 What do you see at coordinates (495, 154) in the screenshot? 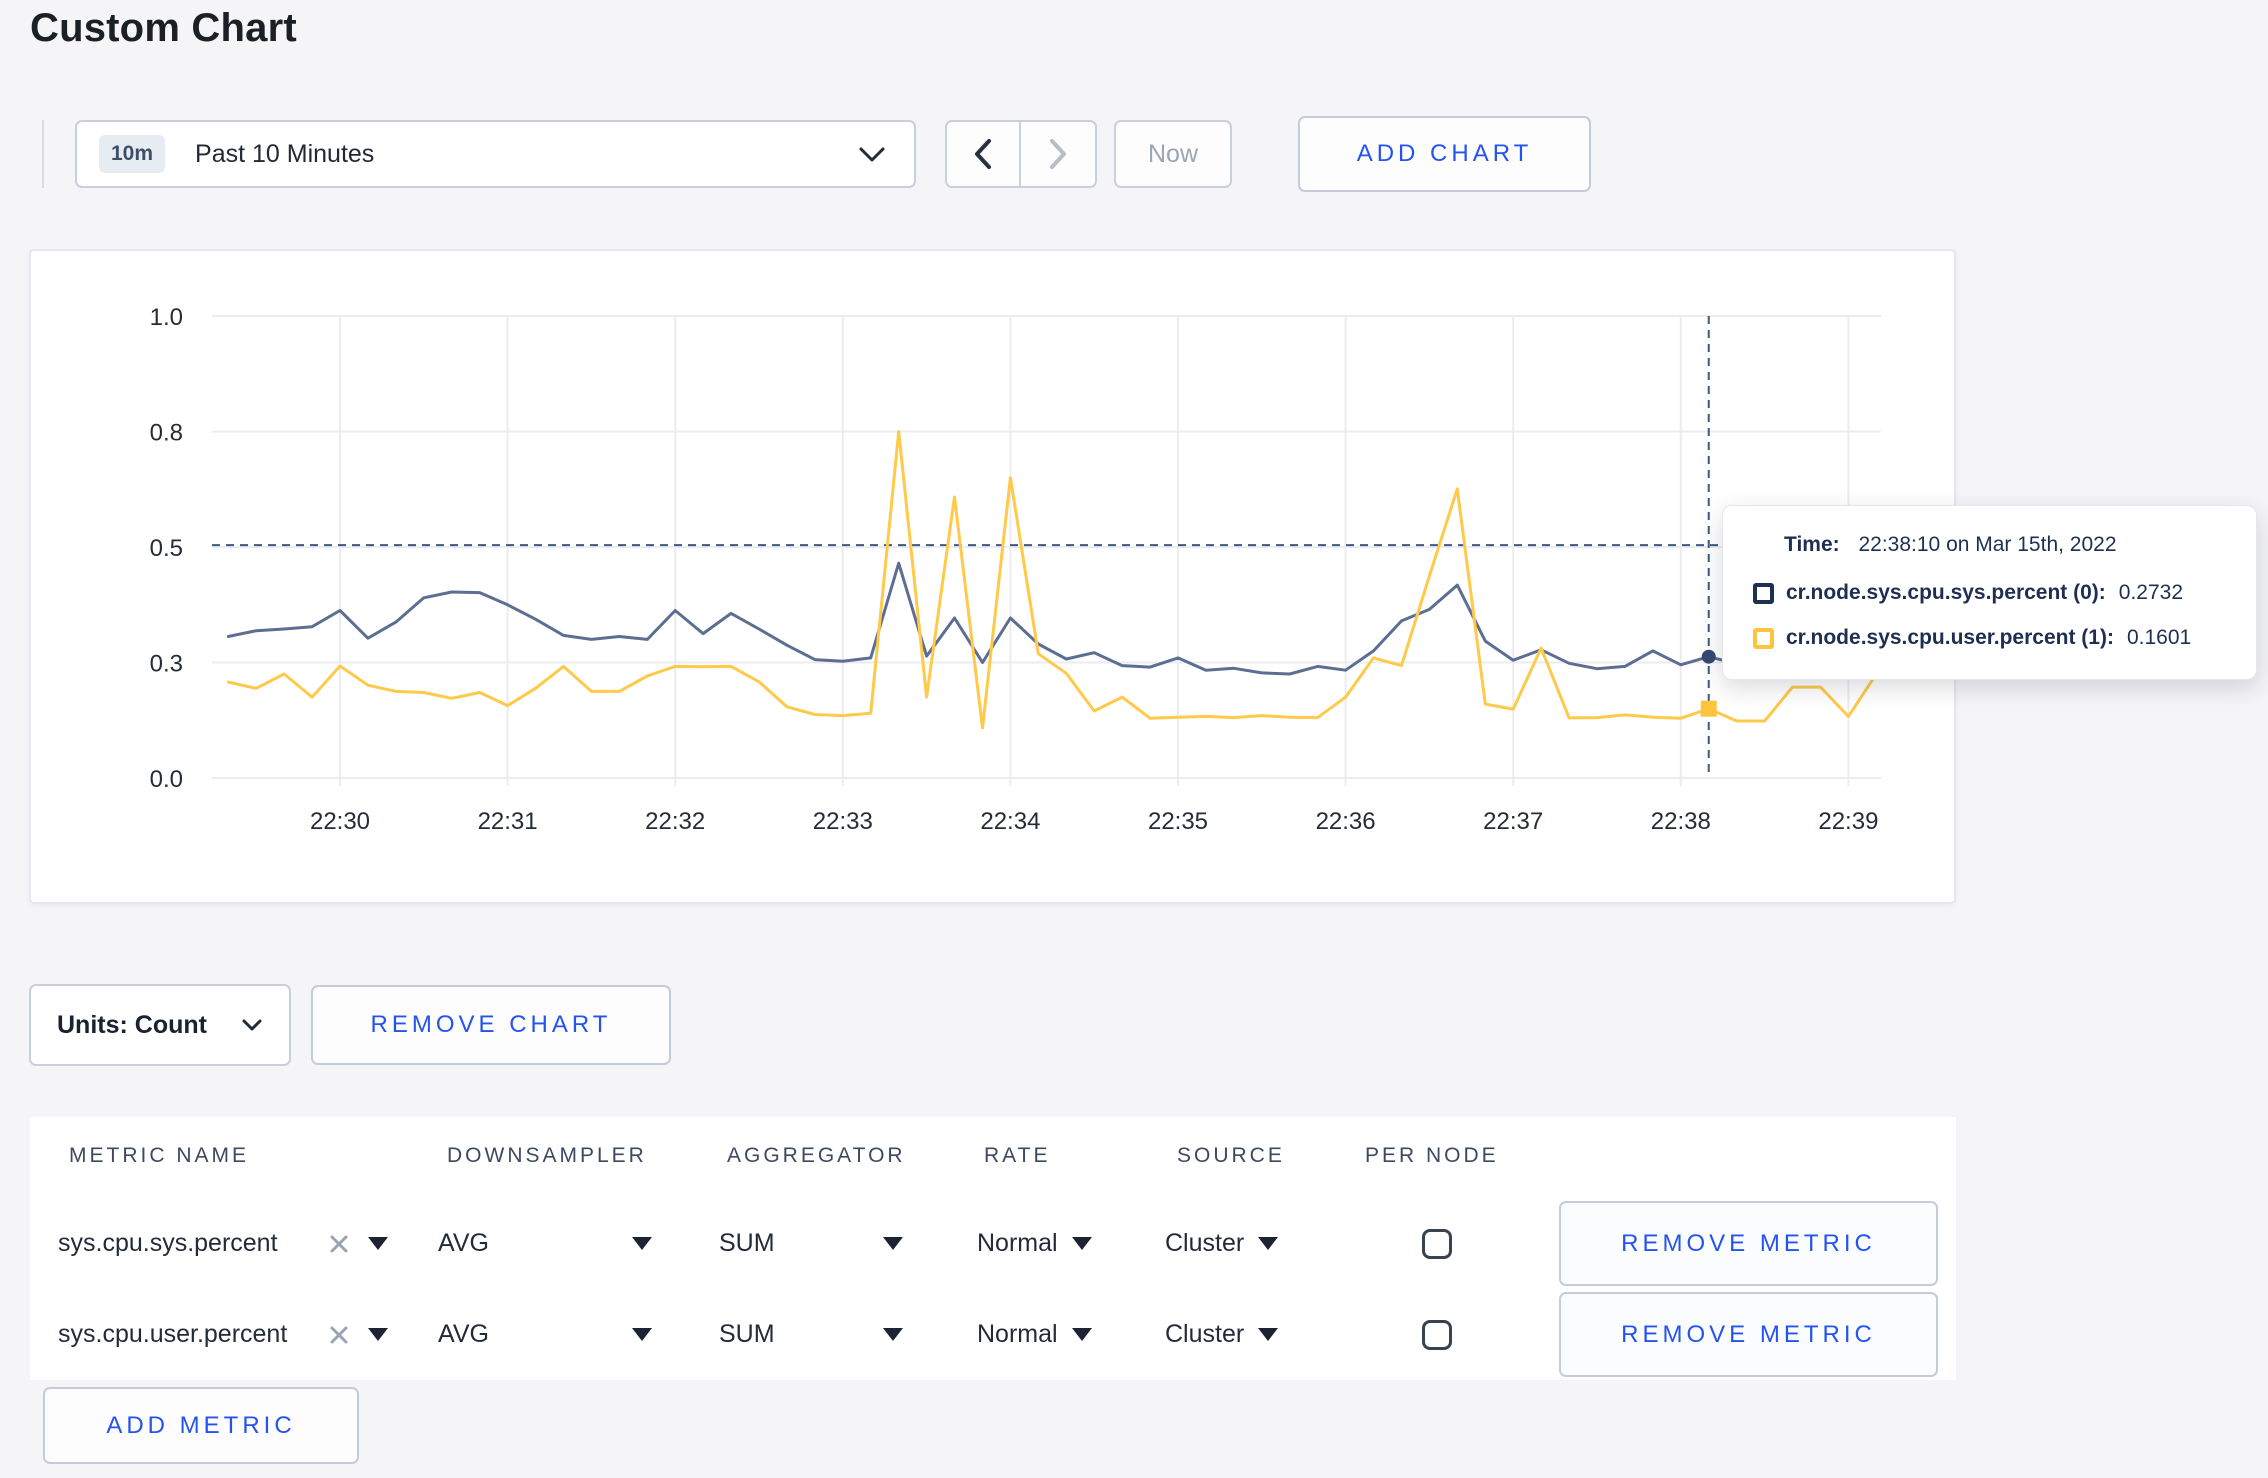
I see `time-range-select: 10m Past 10 Minutes` at bounding box center [495, 154].